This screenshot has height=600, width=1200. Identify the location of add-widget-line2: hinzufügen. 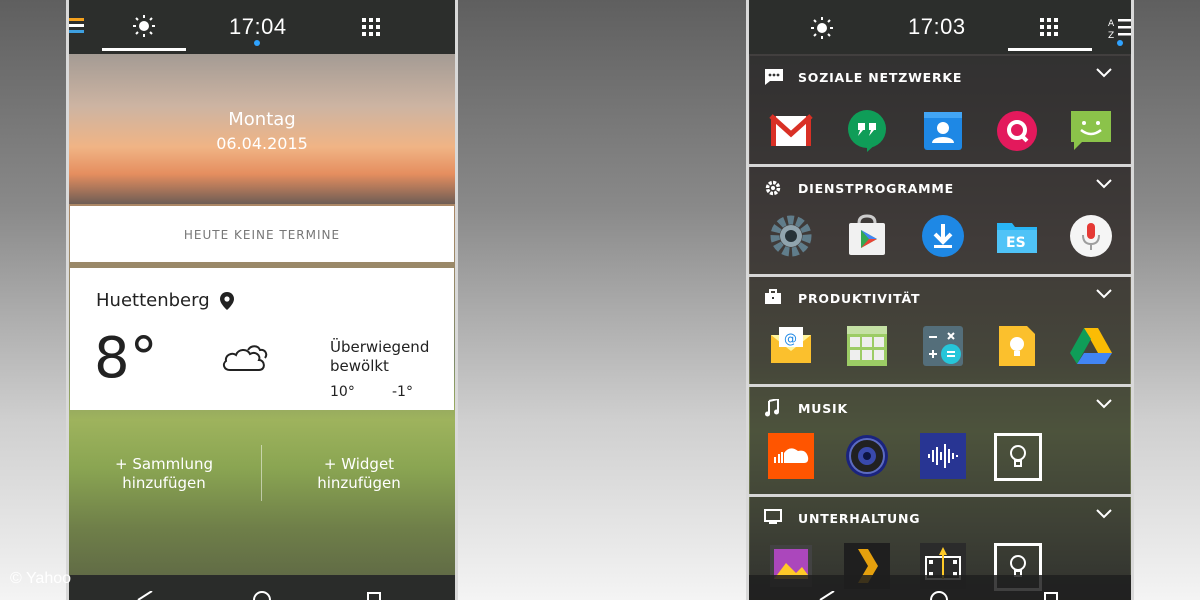
(359, 483).